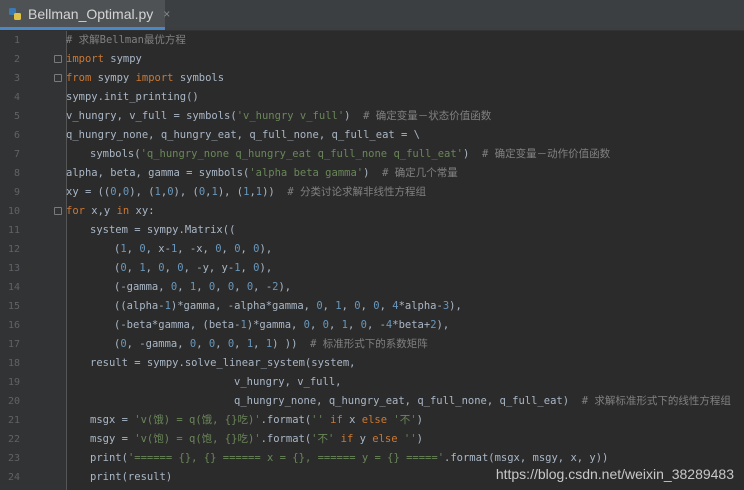 This screenshot has height=490, width=744. Describe the element at coordinates (196, 249) in the screenshot. I see `code-token: , -x,` at that location.